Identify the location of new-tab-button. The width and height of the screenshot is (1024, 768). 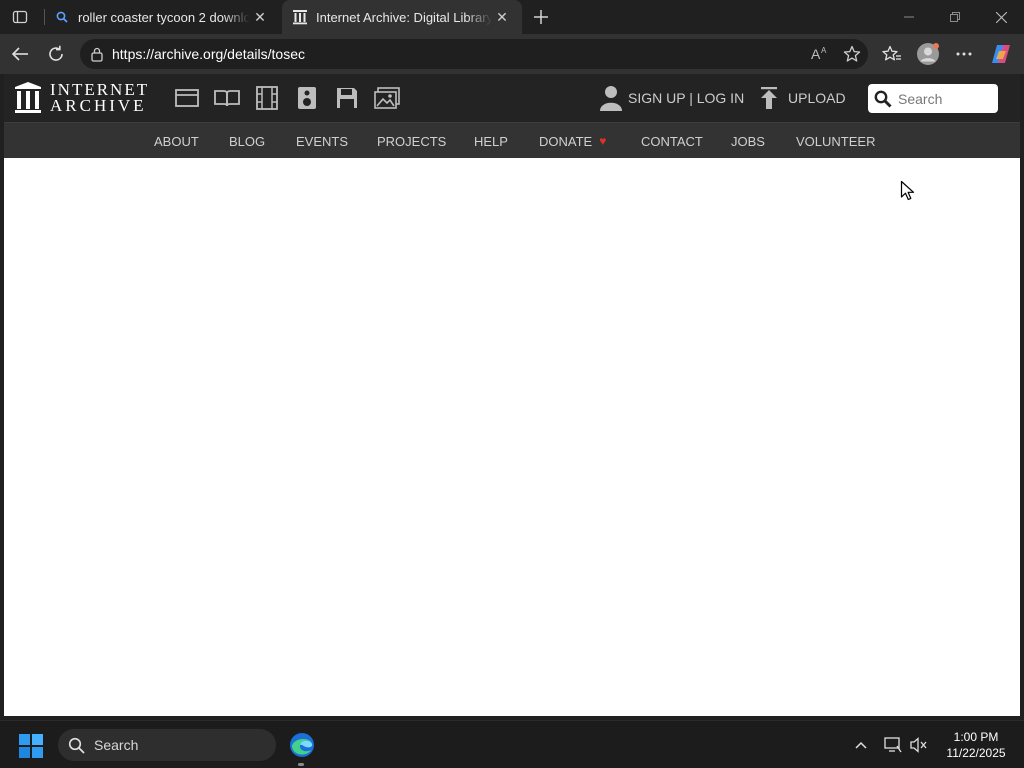
(541, 17).